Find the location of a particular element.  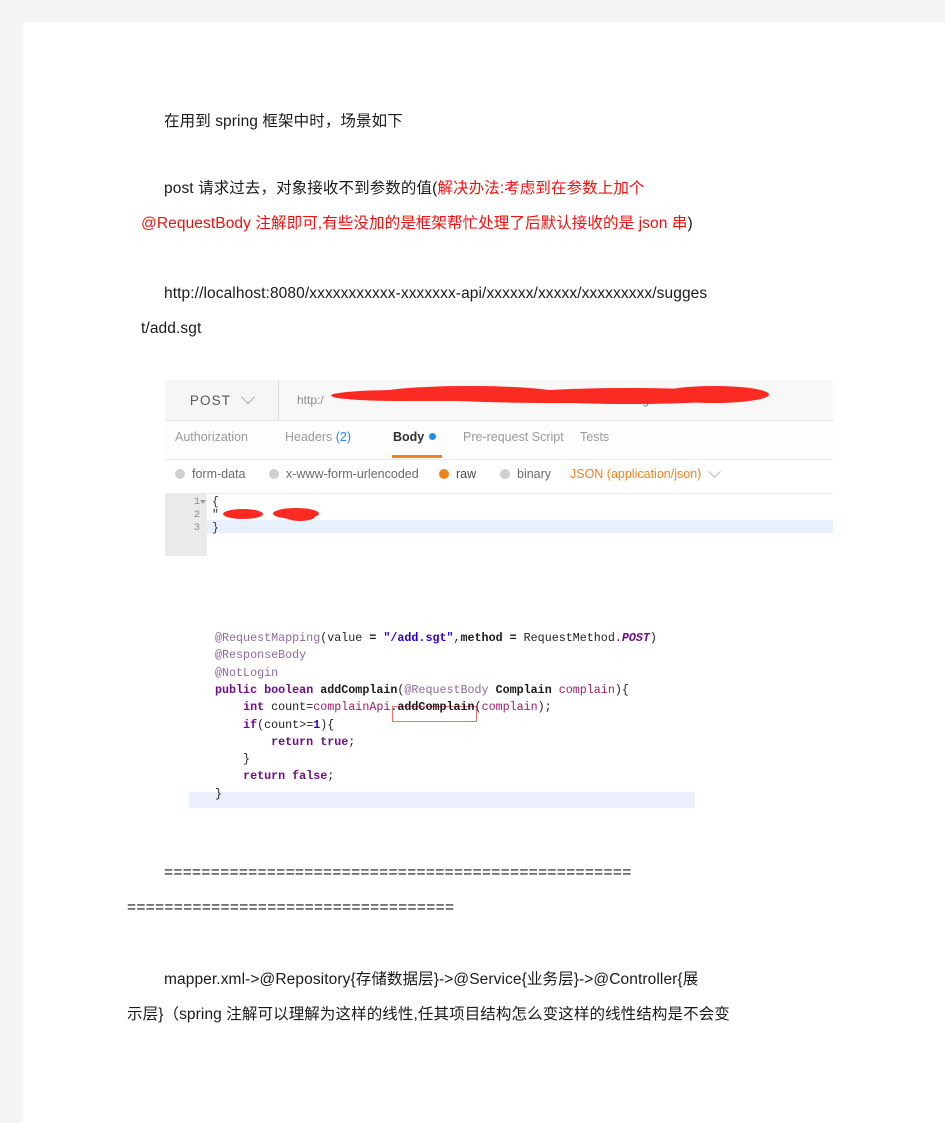

code-line: return true; is located at coordinates (285, 742).